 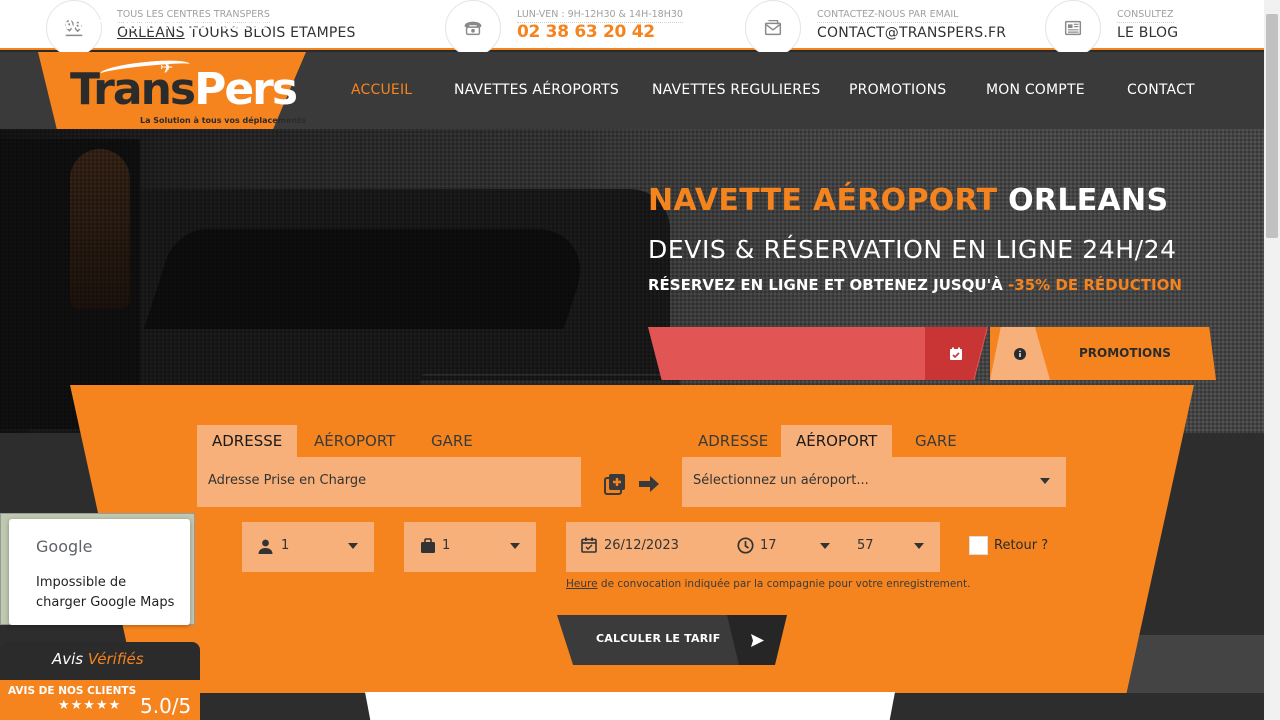 What do you see at coordinates (265, 546) in the screenshot?
I see `person-icon` at bounding box center [265, 546].